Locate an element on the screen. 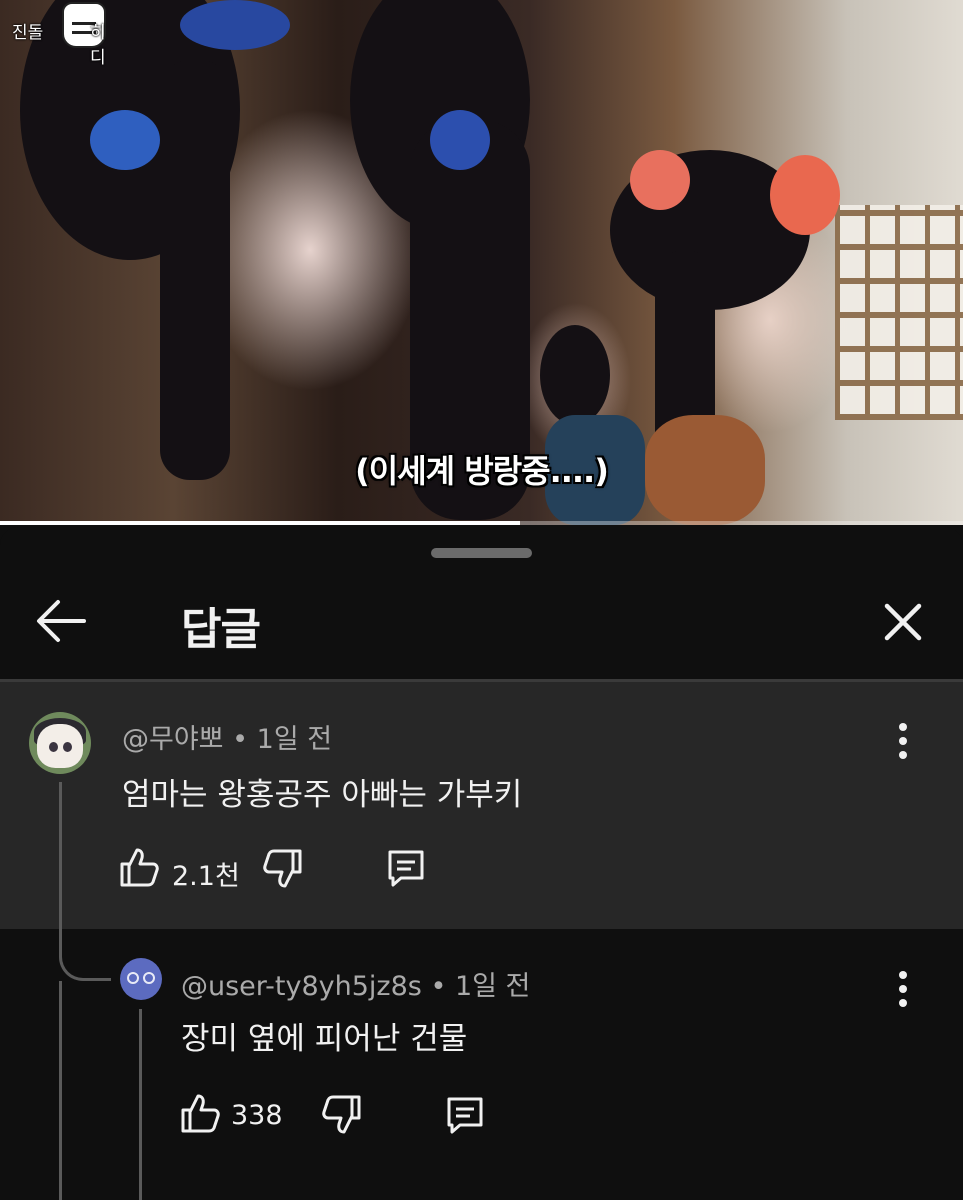 This screenshot has width=963, height=1200. reply-meta: @user-ty8yh5jz8s • 1일 전 is located at coordinates (356, 986).